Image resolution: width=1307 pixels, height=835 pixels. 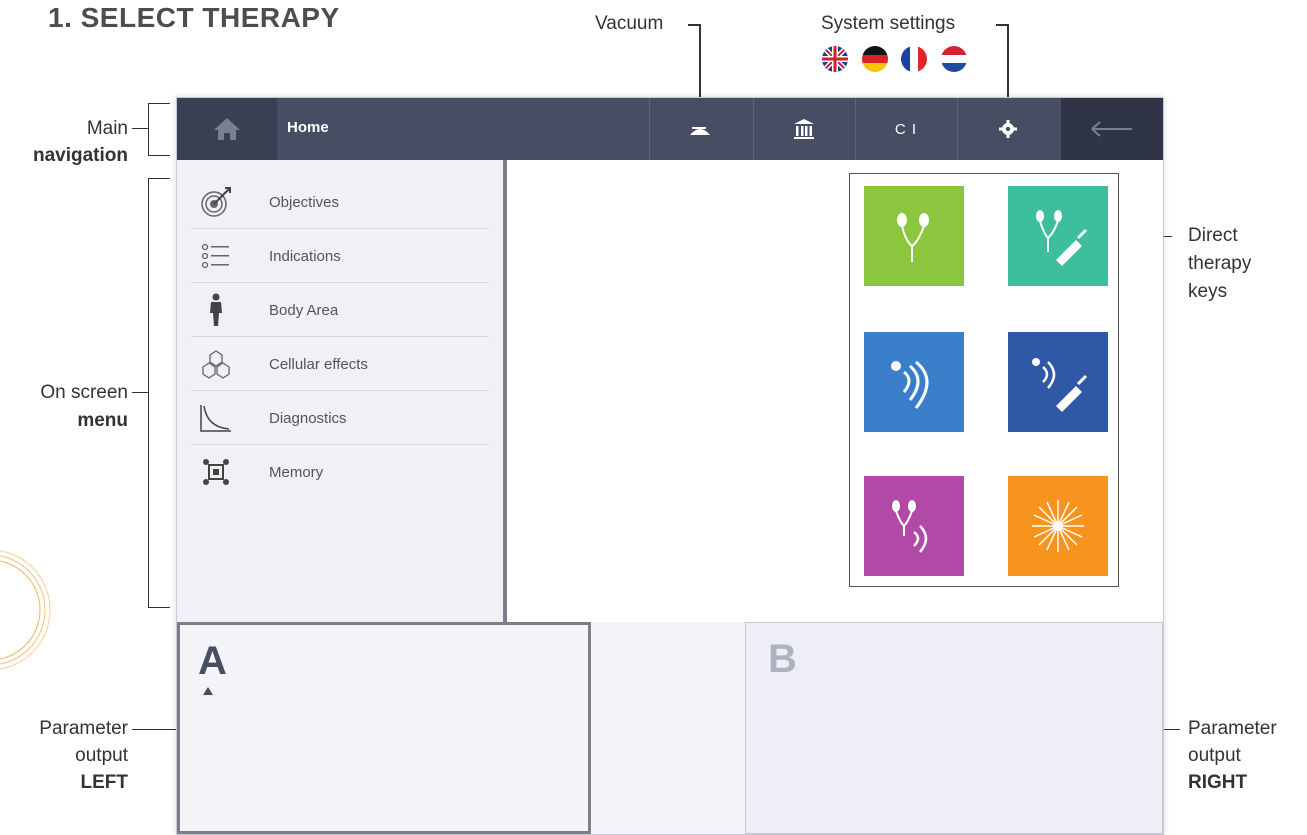 I want to click on list-icon, so click(x=215, y=256).